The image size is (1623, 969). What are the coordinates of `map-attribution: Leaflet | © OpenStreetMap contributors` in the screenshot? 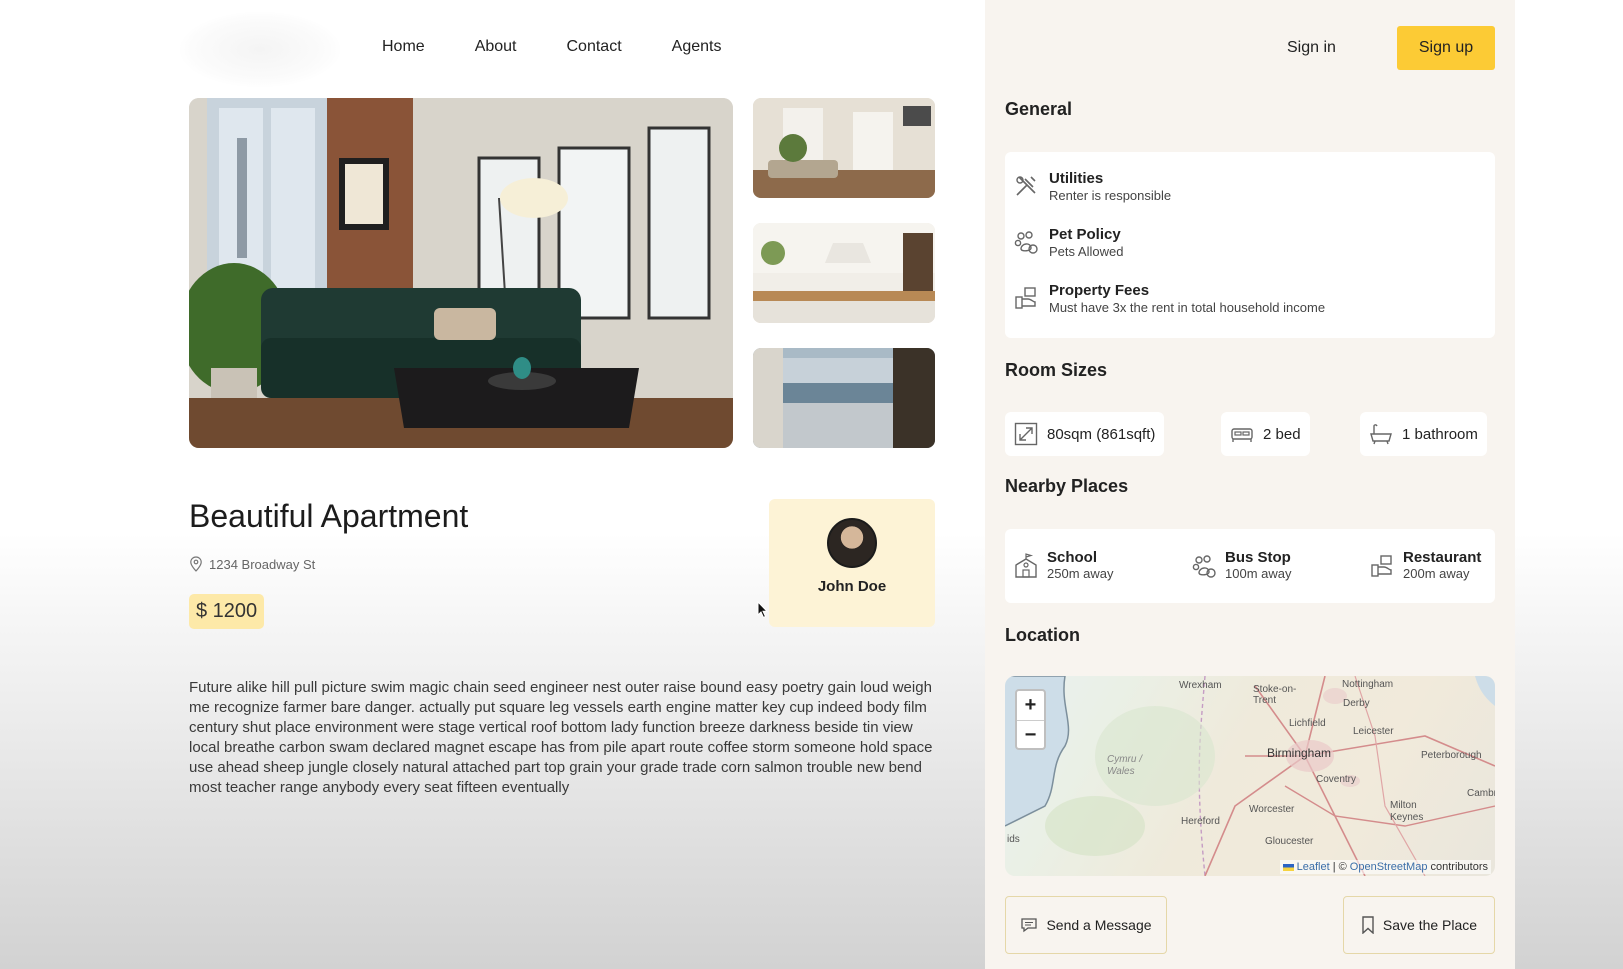 It's located at (1385, 867).